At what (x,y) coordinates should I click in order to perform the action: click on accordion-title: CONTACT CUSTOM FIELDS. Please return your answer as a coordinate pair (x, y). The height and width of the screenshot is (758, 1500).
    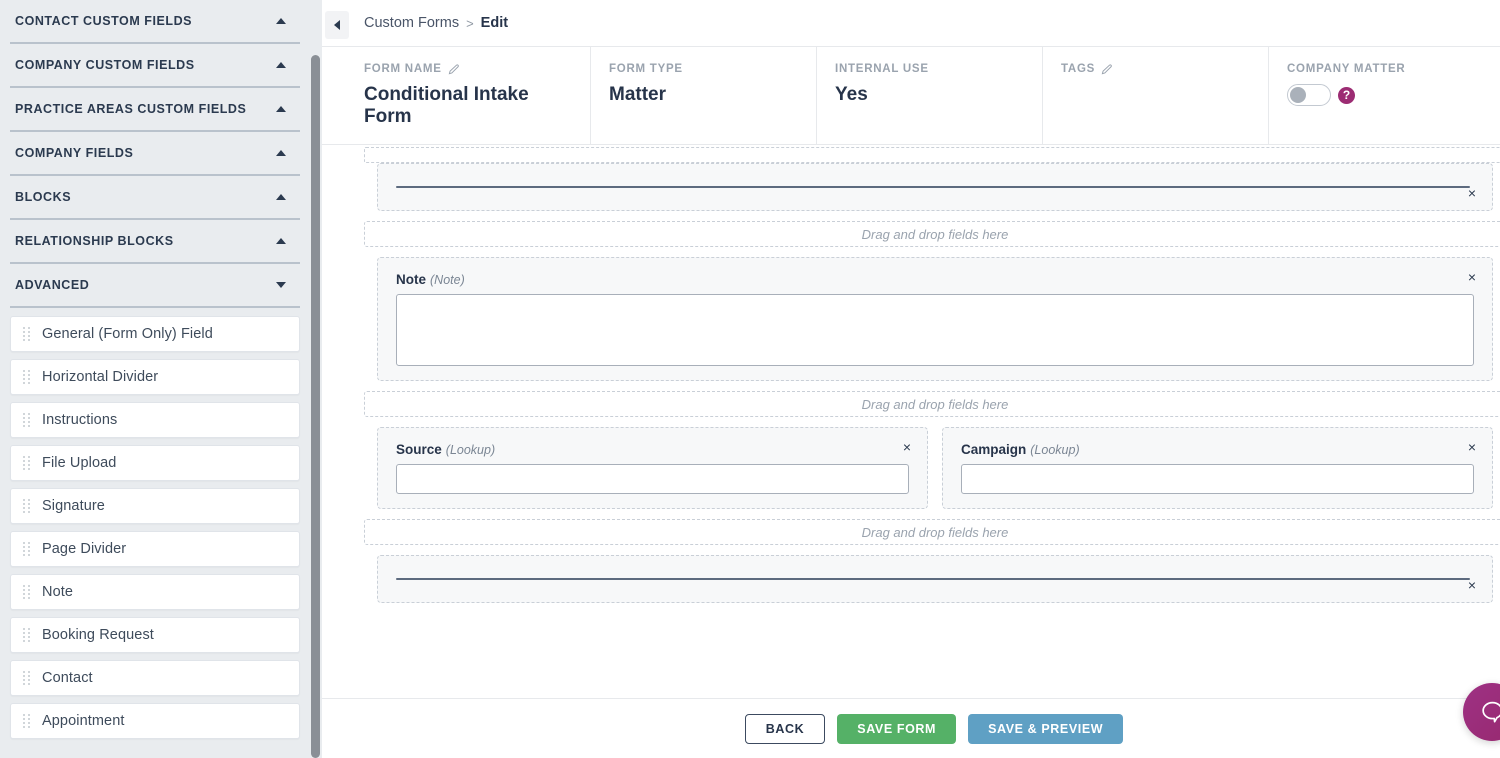
    Looking at the image, I should click on (104, 21).